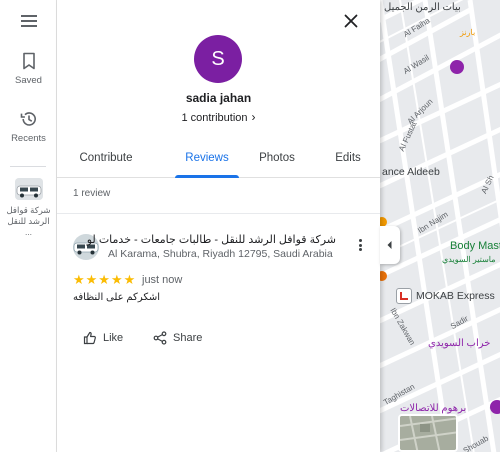 This screenshot has height=452, width=500. I want to click on bookmark-icon, so click(28, 61).